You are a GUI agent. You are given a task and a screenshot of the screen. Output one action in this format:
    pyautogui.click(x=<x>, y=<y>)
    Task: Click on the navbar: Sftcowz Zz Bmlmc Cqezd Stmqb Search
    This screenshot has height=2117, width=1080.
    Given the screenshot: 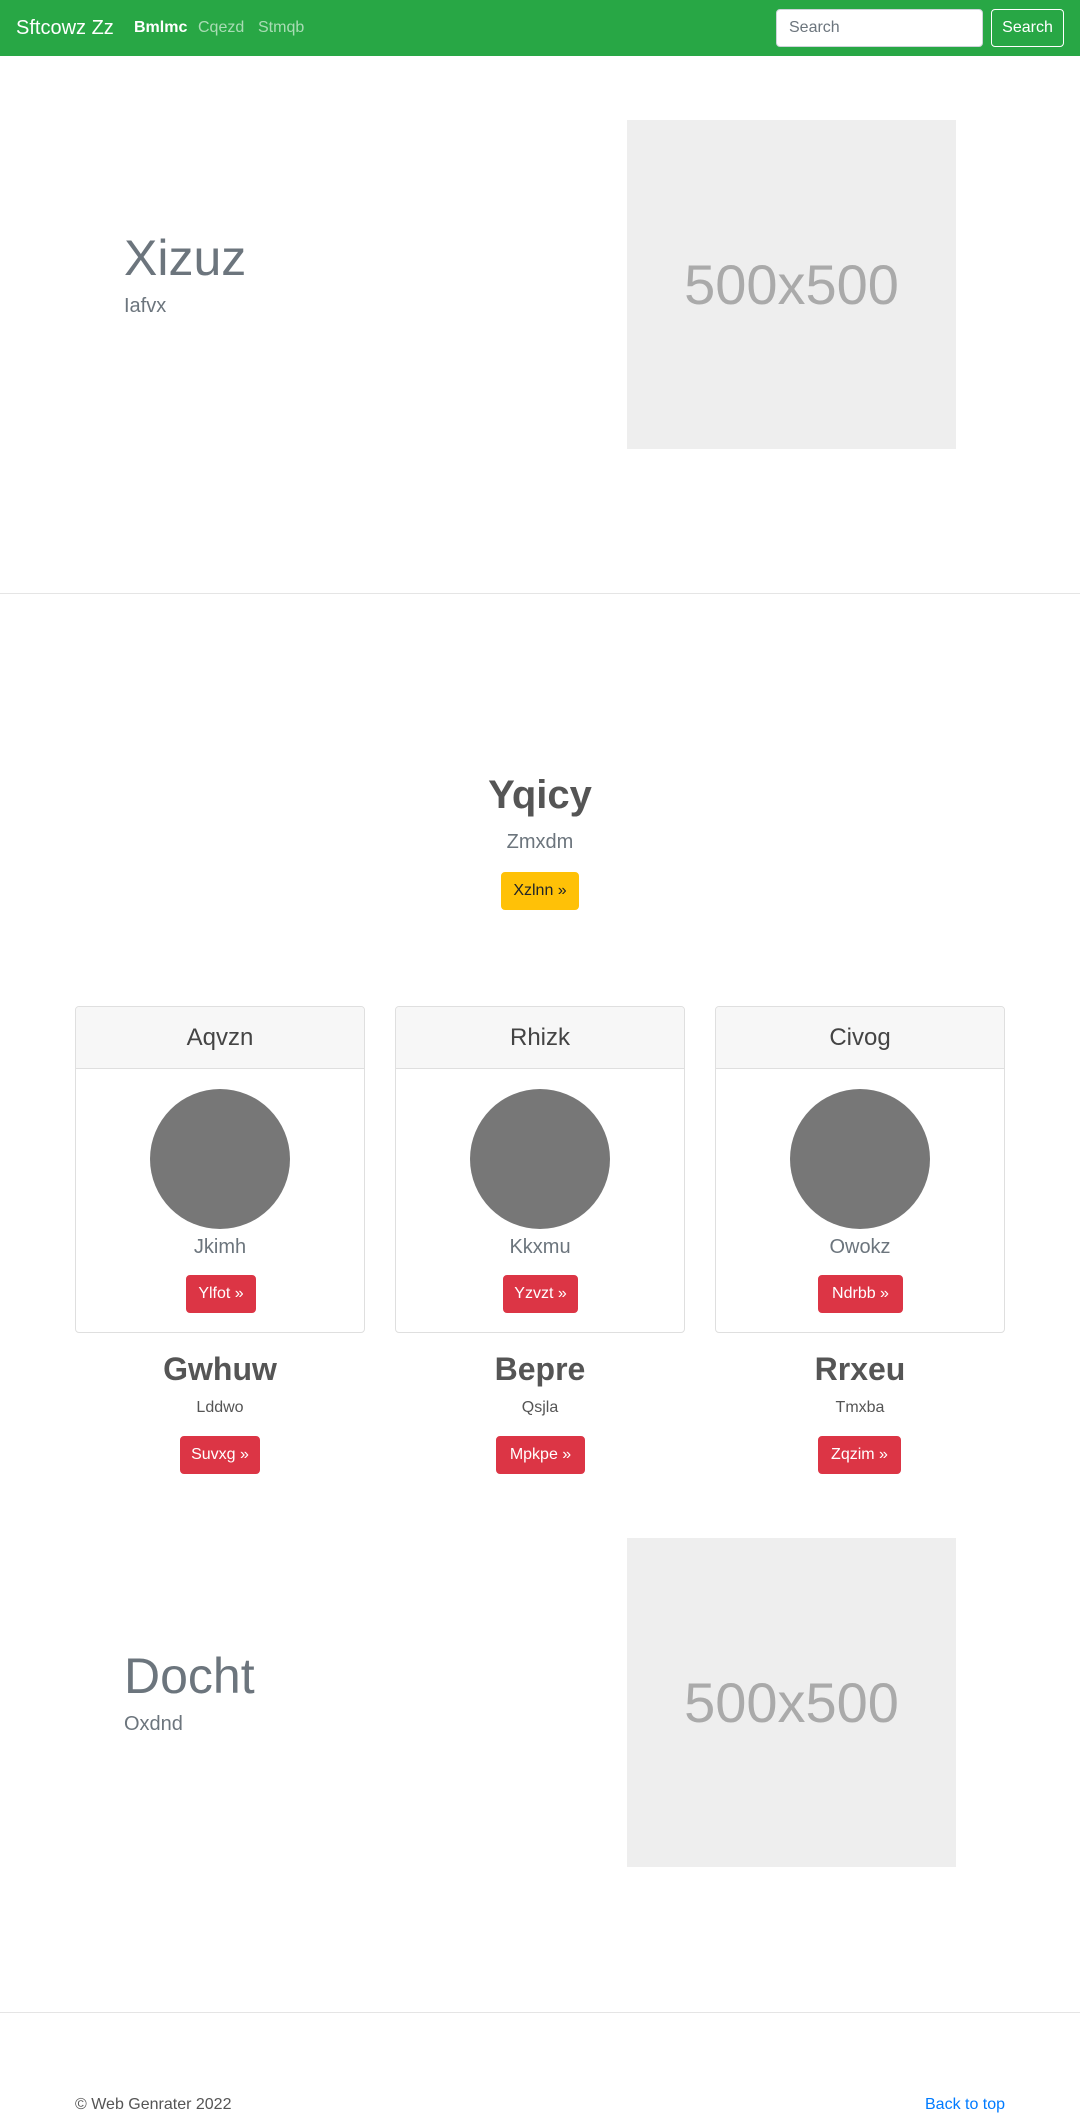 What is the action you would take?
    pyautogui.click(x=540, y=28)
    